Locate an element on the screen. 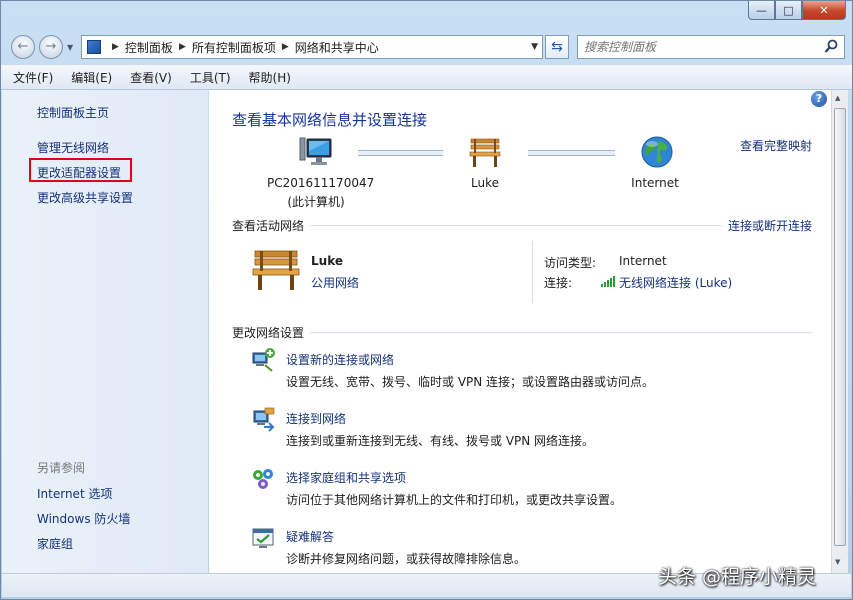 Image resolution: width=853 pixels, height=600 pixels. breadcrumb-all-items: 所有控制面板项 is located at coordinates (234, 47).